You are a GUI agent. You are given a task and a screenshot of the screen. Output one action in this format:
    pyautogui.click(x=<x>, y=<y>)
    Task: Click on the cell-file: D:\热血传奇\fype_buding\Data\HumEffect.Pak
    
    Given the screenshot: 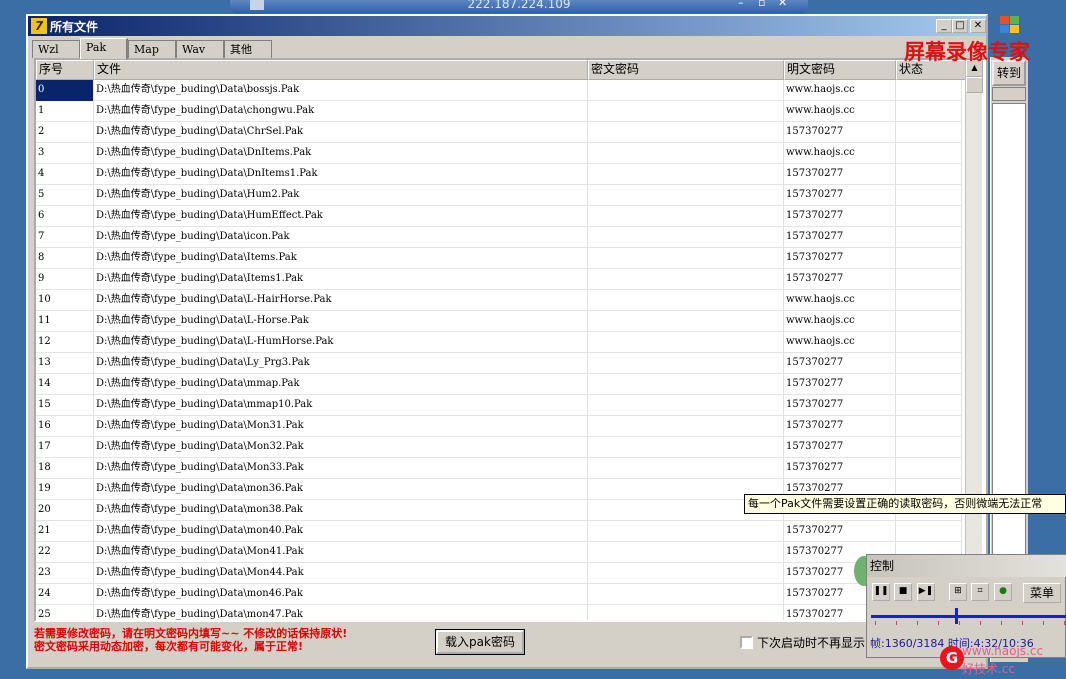 What is the action you would take?
    pyautogui.click(x=341, y=216)
    